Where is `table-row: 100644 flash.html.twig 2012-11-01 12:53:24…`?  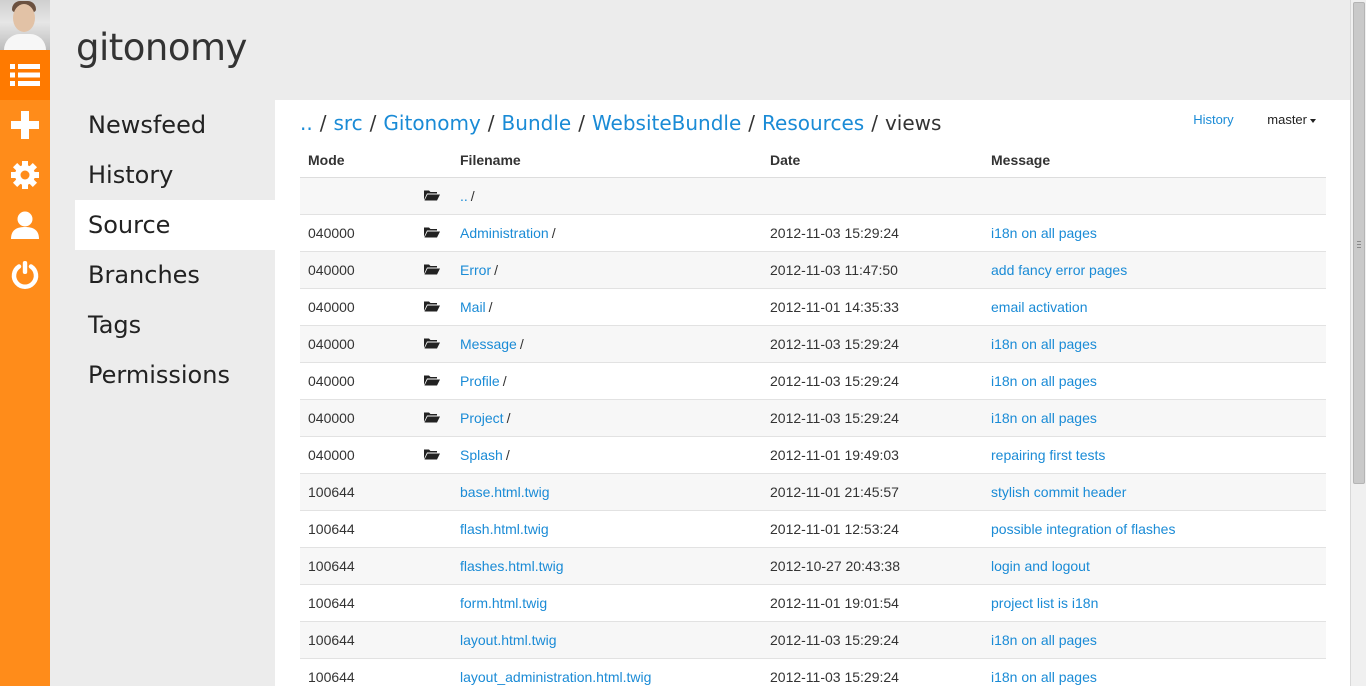 table-row: 100644 flash.html.twig 2012-11-01 12:53:24… is located at coordinates (813, 529).